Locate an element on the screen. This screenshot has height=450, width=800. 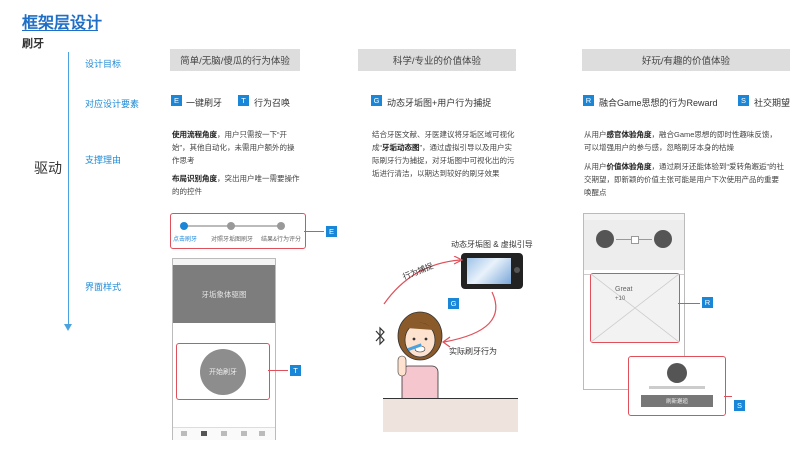
reason-col2-bold: 牙垢动态图 is located at coordinates (401, 147).